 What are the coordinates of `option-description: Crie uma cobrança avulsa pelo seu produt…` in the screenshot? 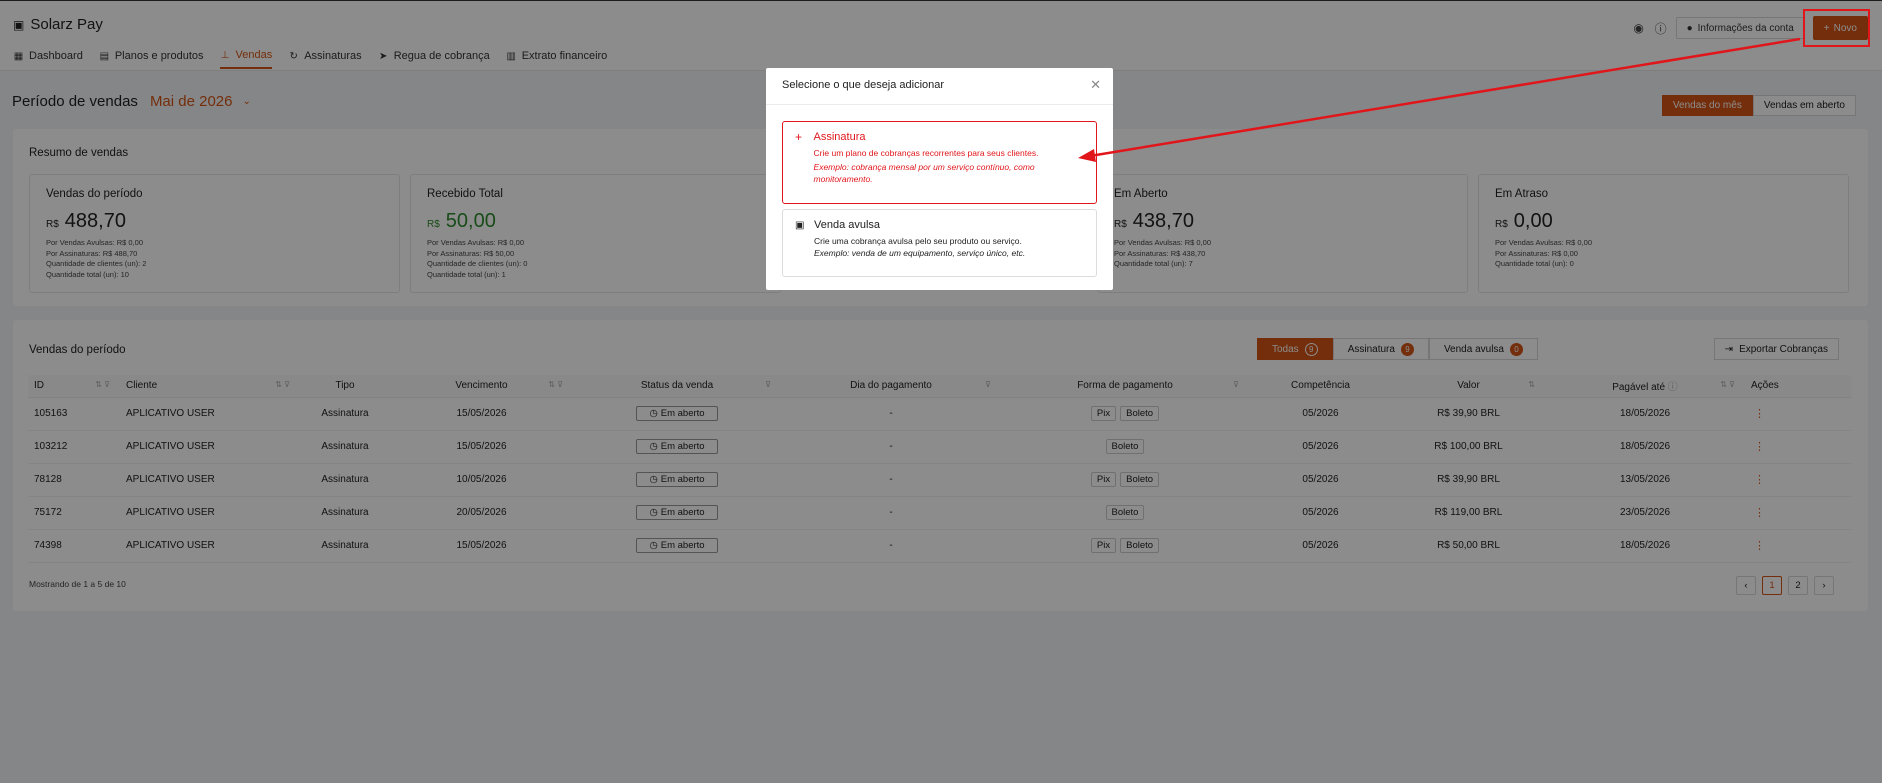 It's located at (918, 241).